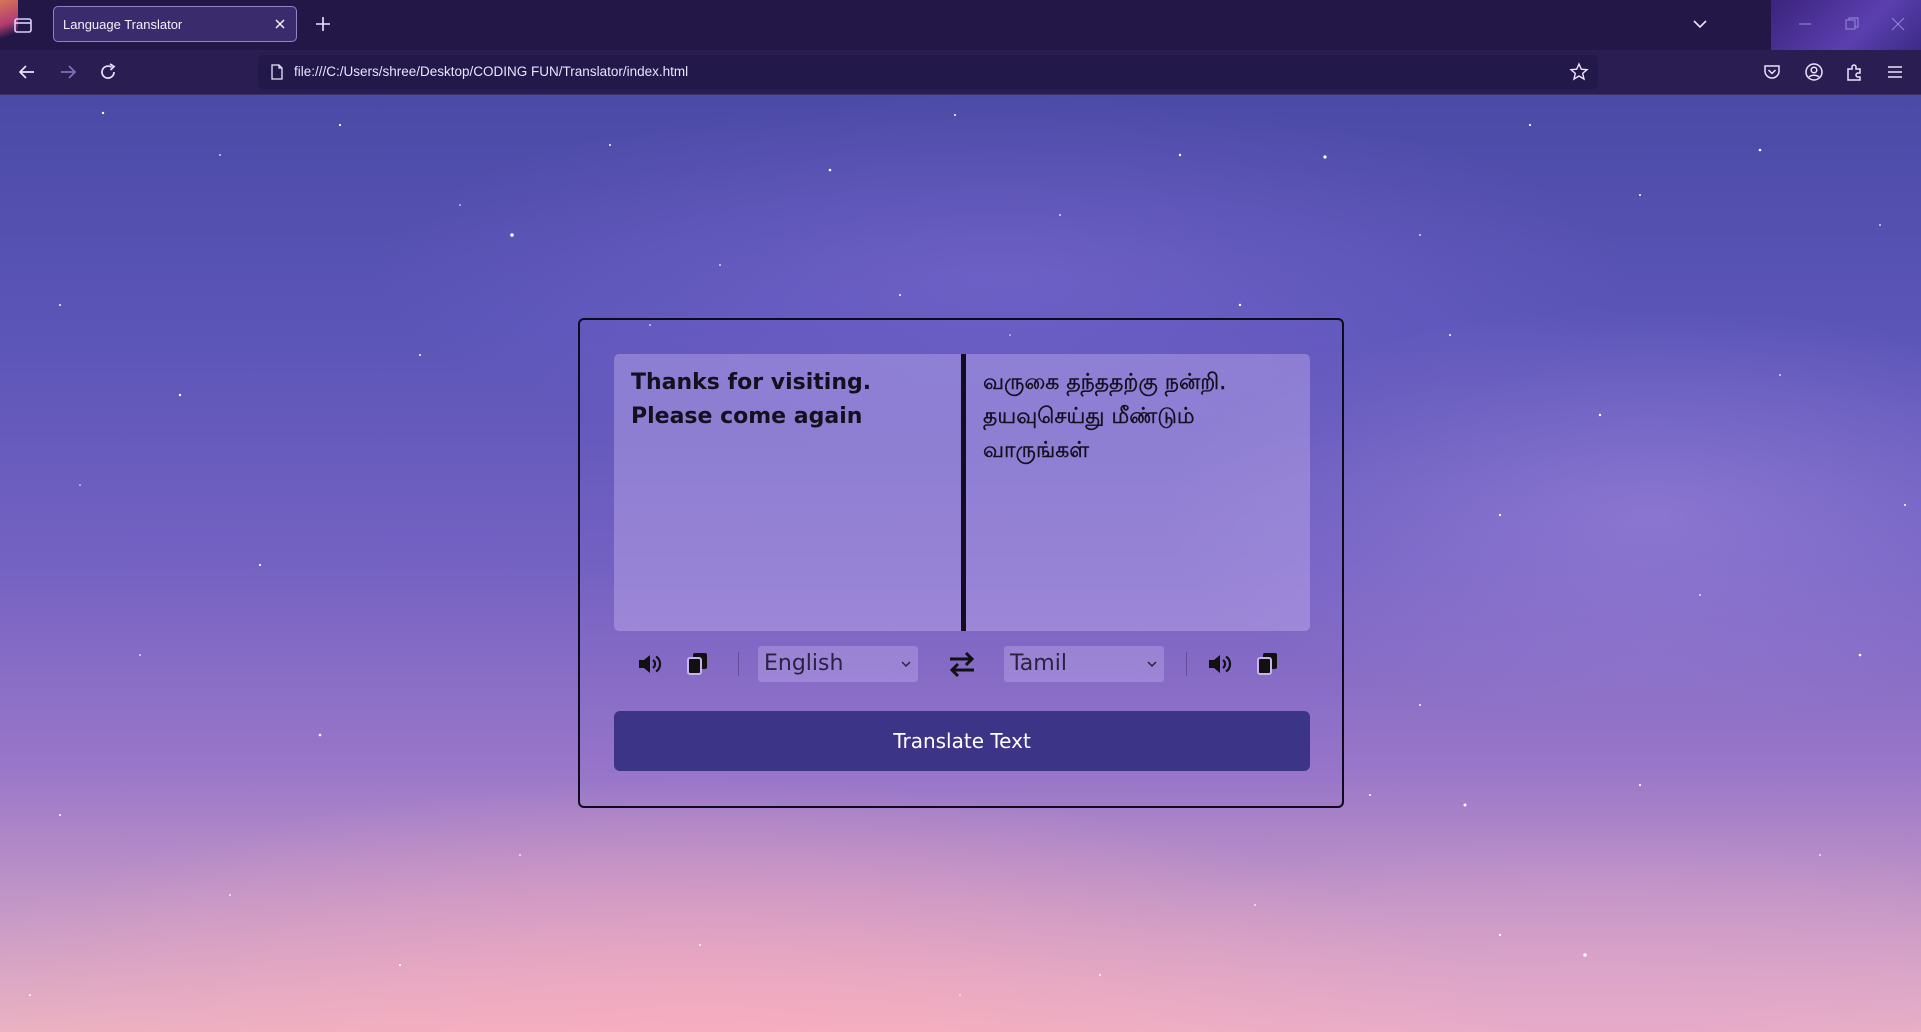 This screenshot has height=1032, width=1921. I want to click on active-tab: Language Translator, so click(175, 24).